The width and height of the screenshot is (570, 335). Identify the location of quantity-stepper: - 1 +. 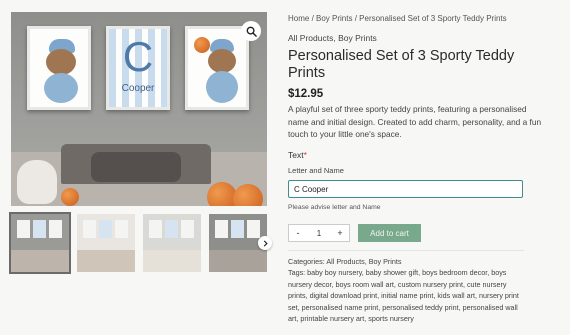
(319, 233).